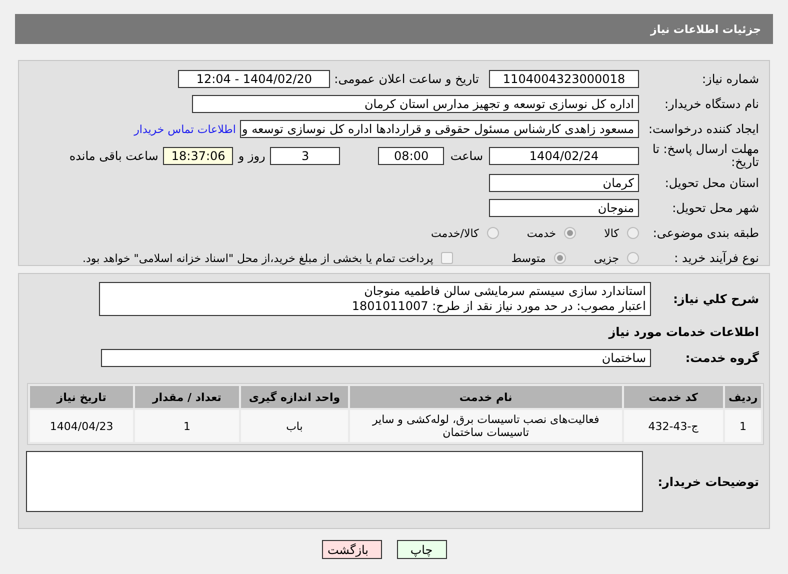 The width and height of the screenshot is (788, 574). I want to click on payment-checkbox: پرداخت تمام یا بخشی از مبلغ خرید،از محل "اسناد خزانه اسلامی" خواهد بود., so click(268, 258).